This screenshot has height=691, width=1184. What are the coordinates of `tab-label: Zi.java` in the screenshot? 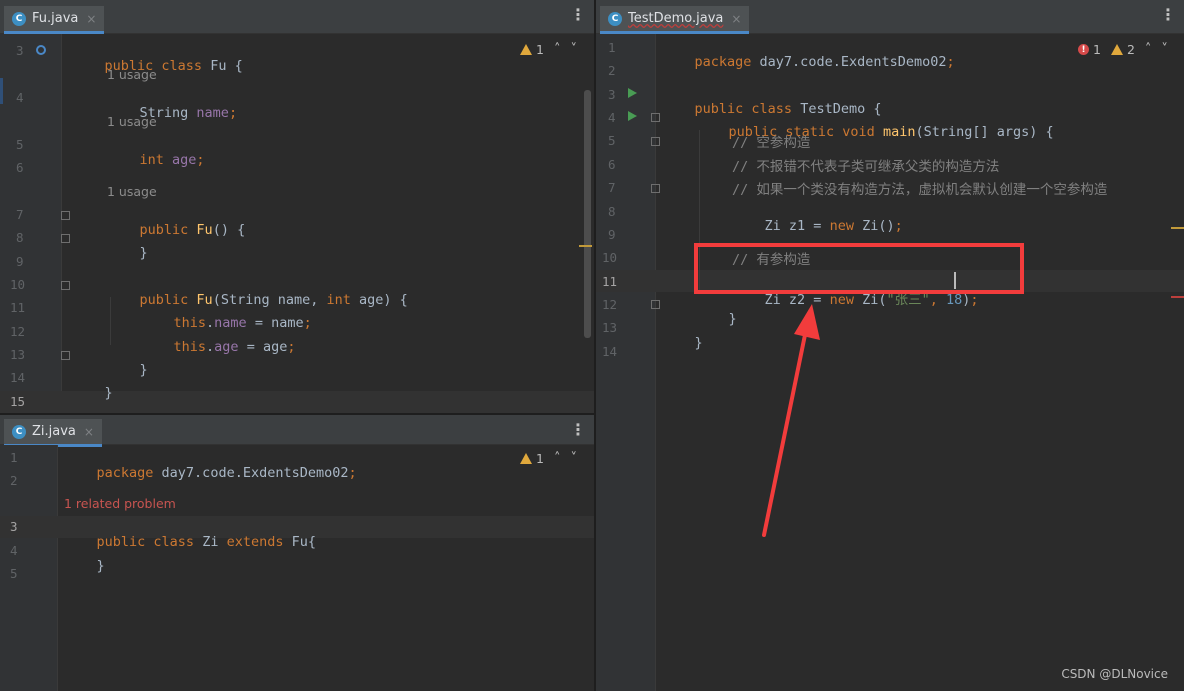 It's located at (54, 431).